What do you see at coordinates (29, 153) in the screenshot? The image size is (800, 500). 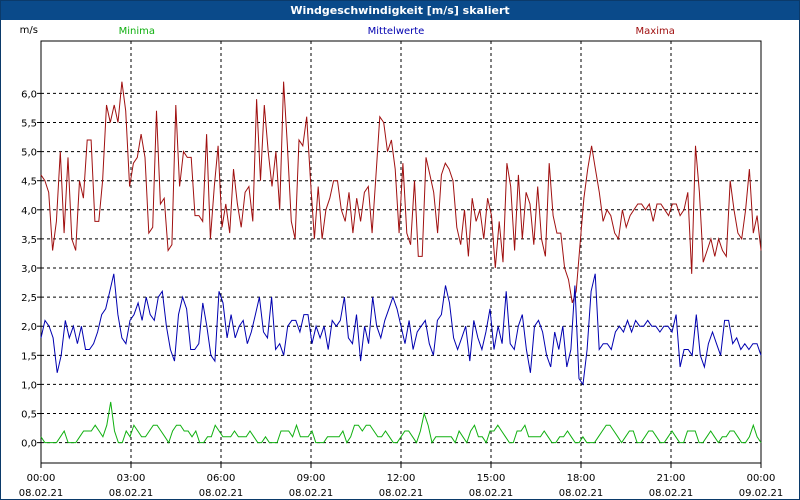 I see `y-tick-label: 5,0` at bounding box center [29, 153].